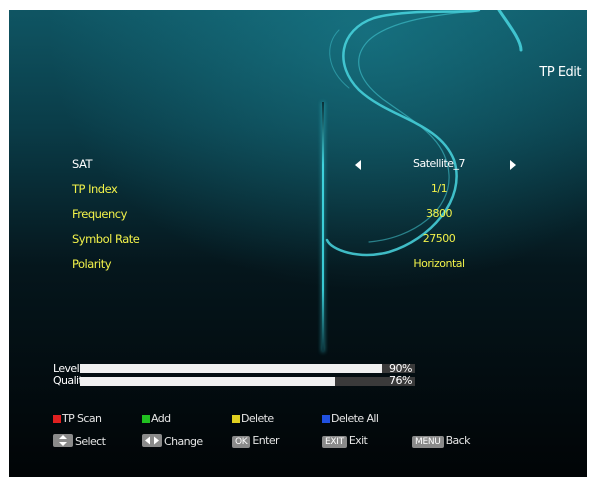 The image size is (594, 480). Describe the element at coordinates (92, 264) in the screenshot. I see `field-label-polarity: Polarity` at that location.